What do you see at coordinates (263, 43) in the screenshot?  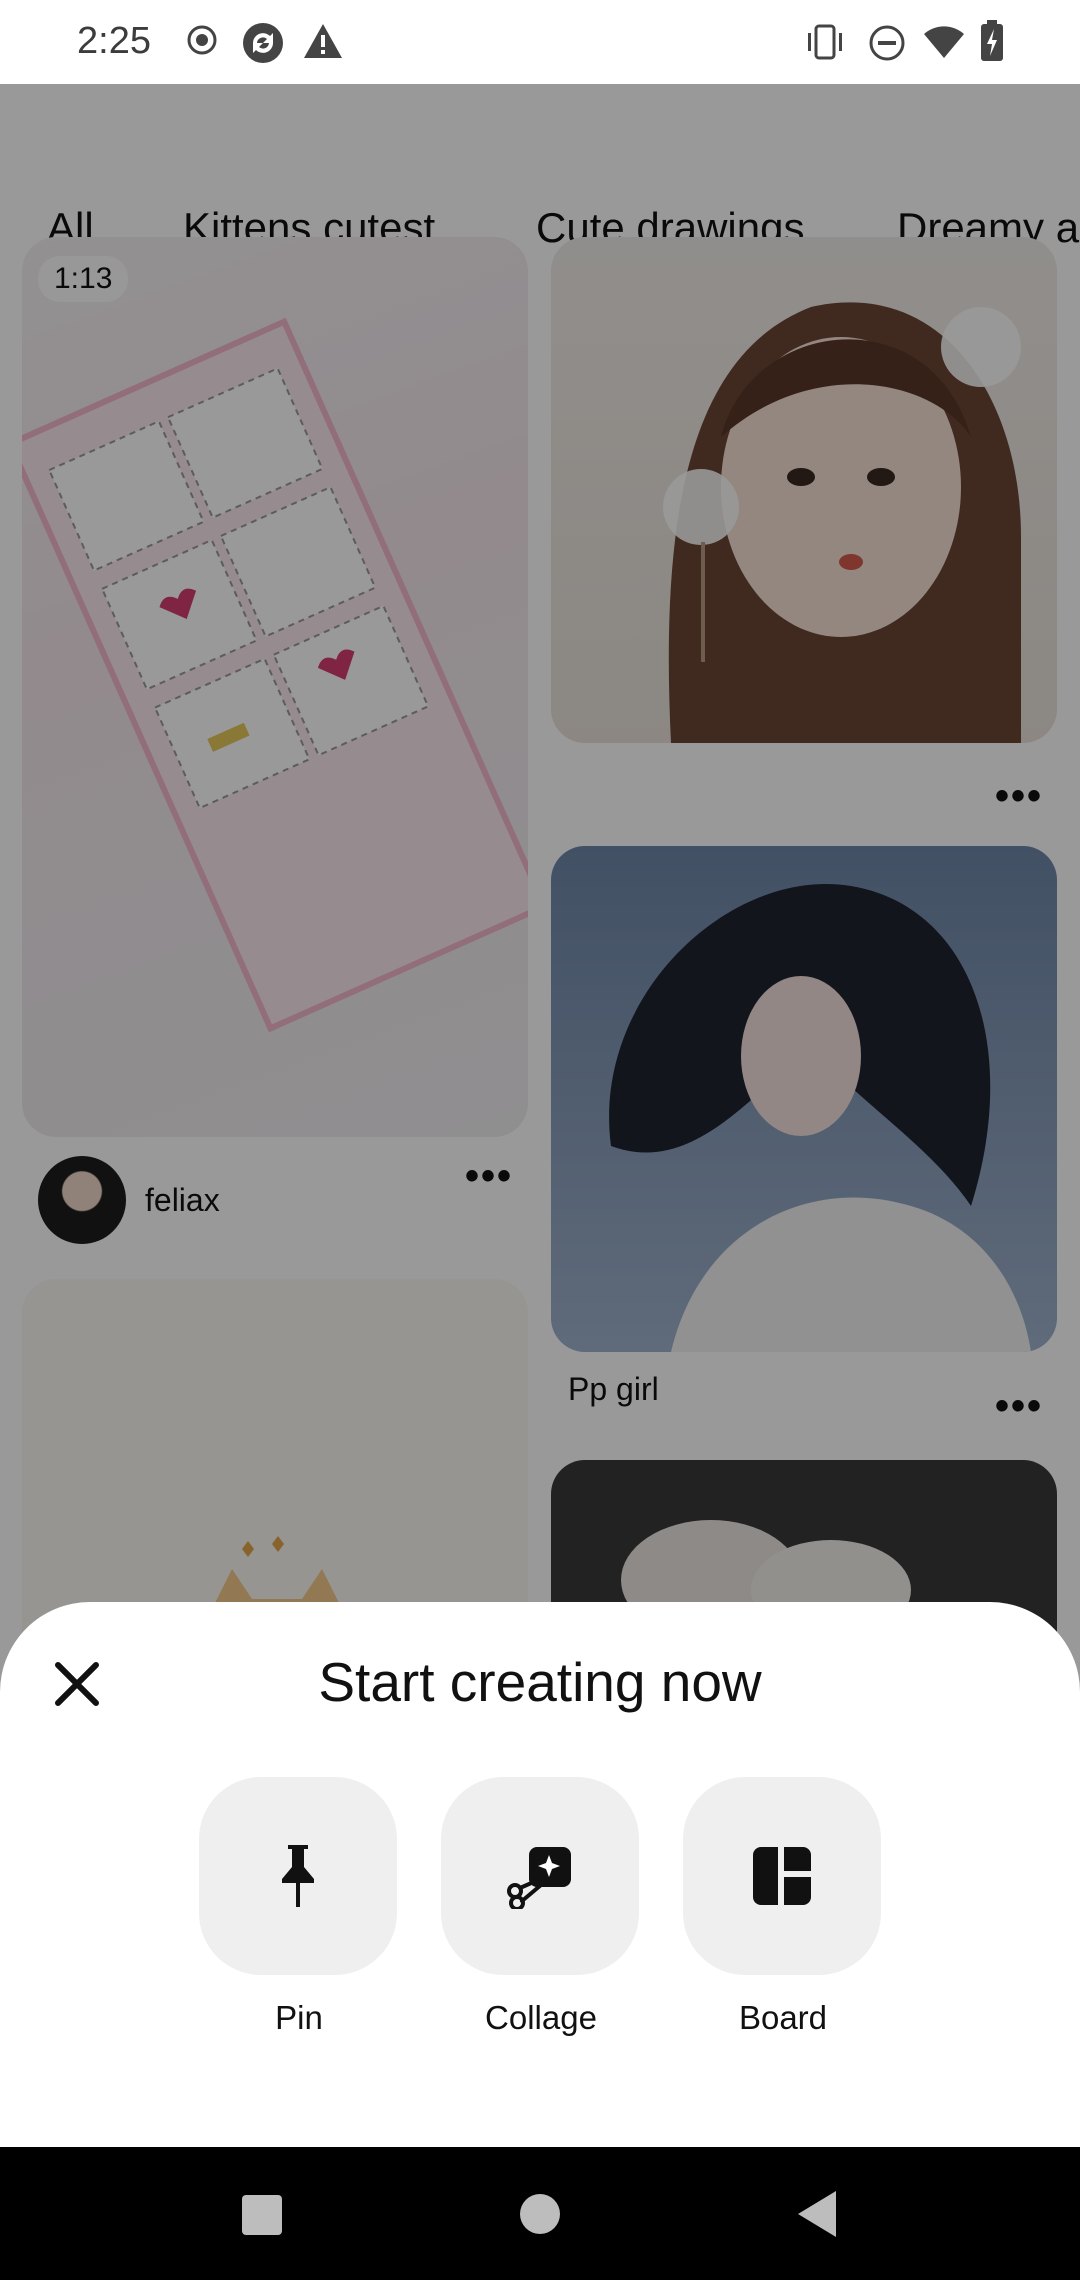 I see `sync-icon` at bounding box center [263, 43].